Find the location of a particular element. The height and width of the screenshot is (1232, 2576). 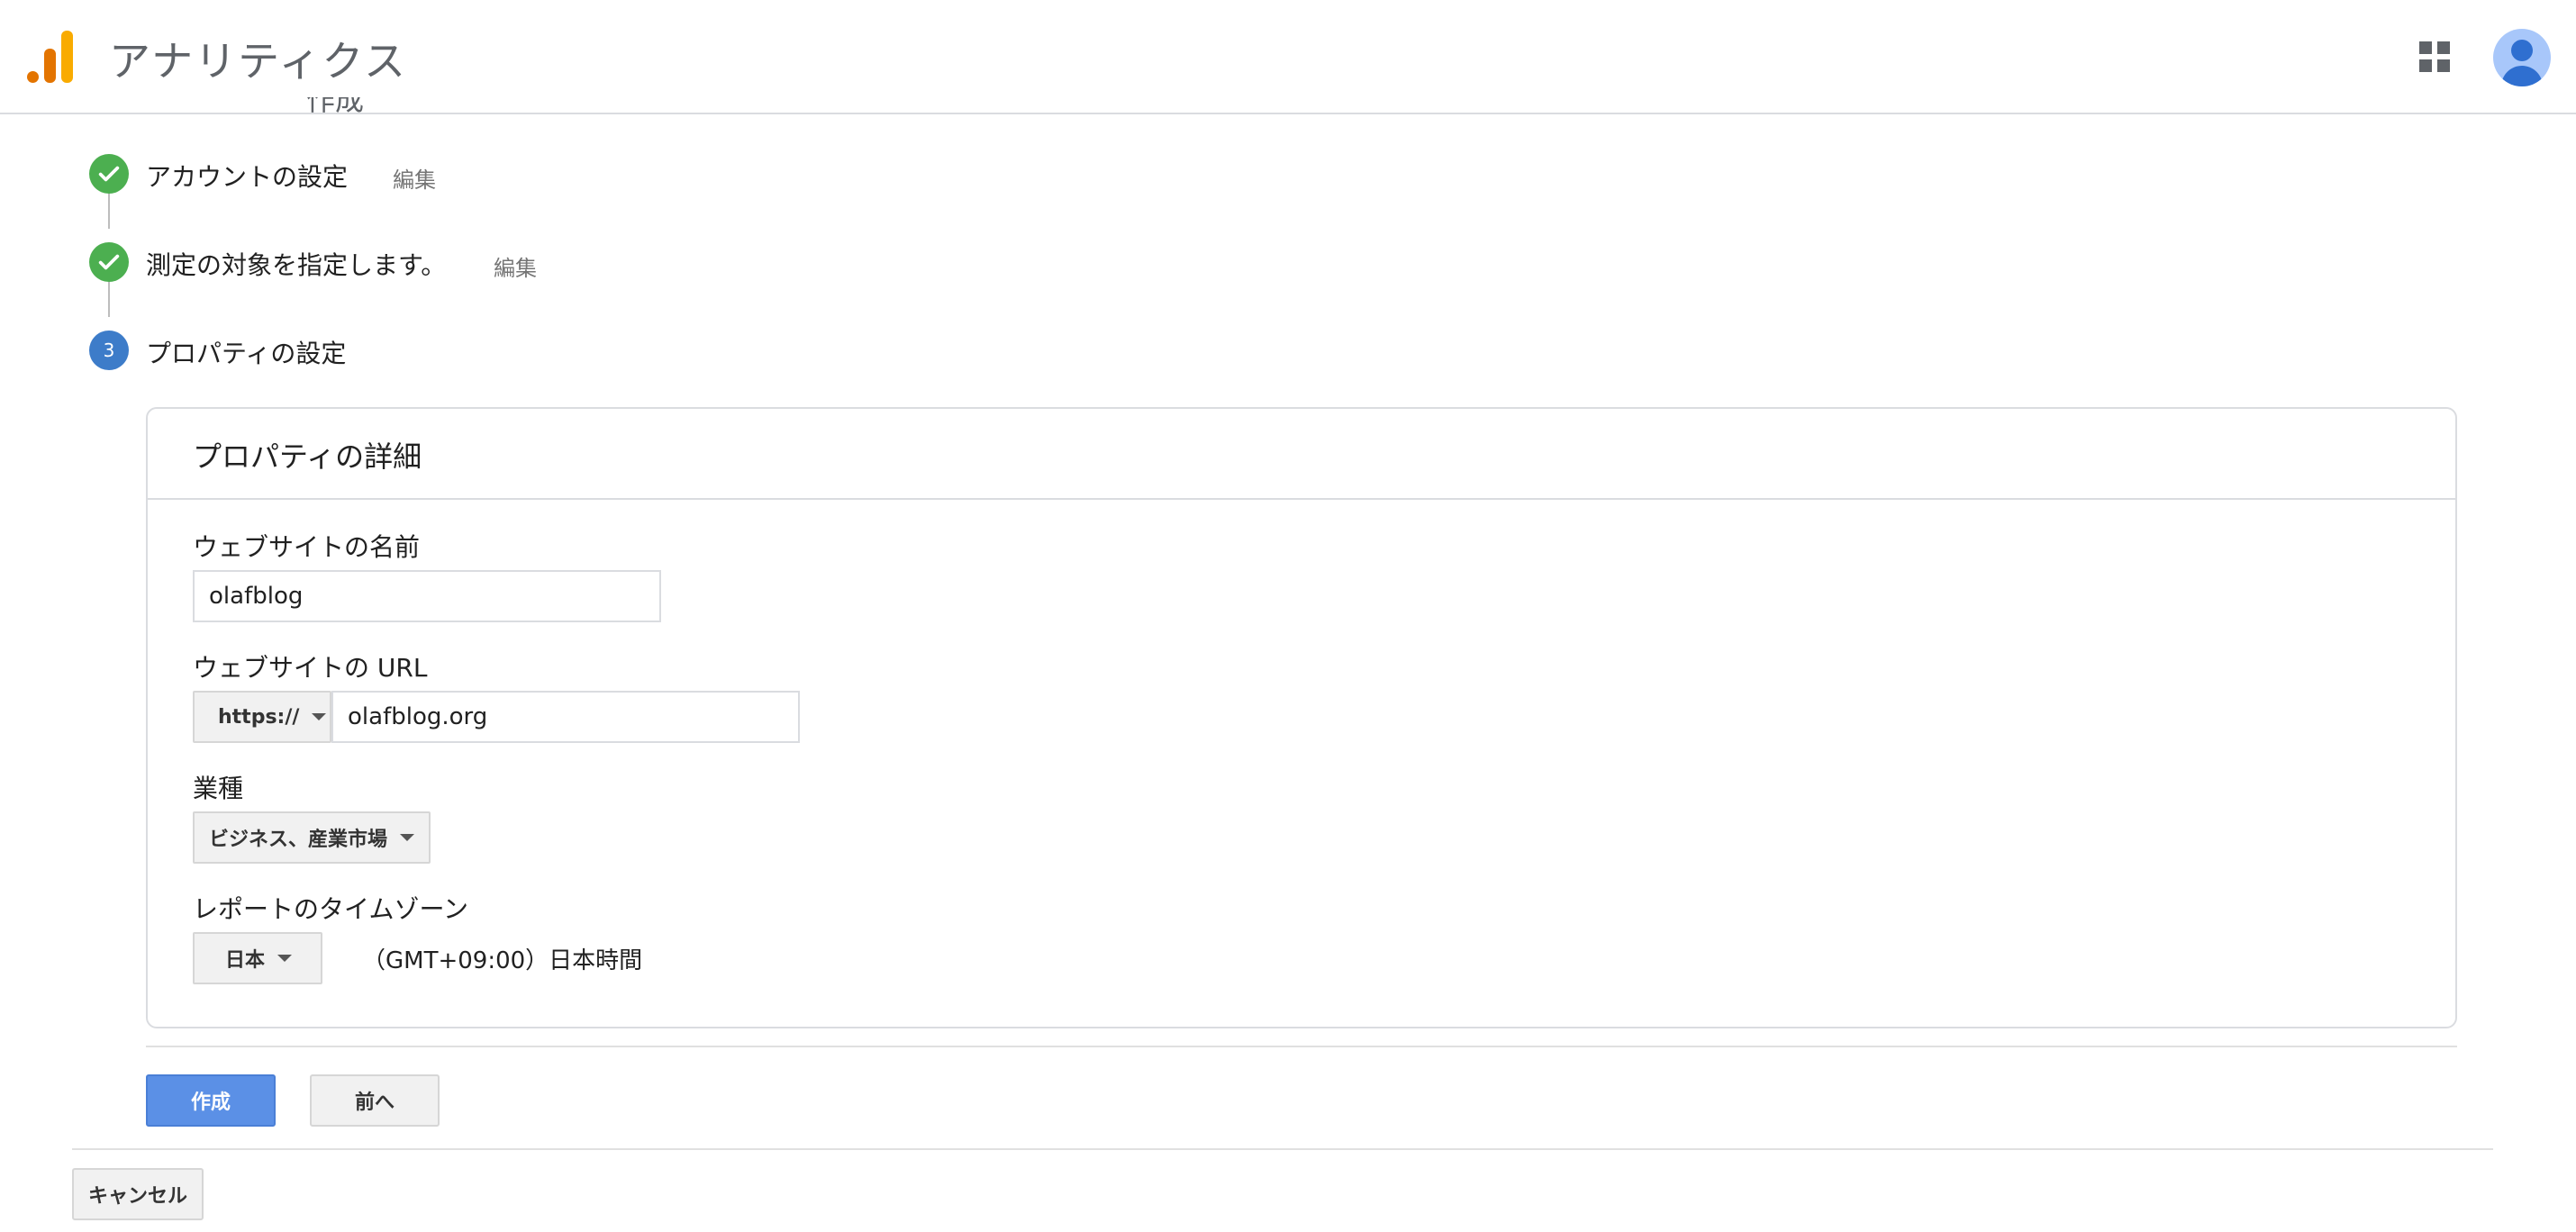

step-1-label: アカウントの設定 is located at coordinates (248, 177).